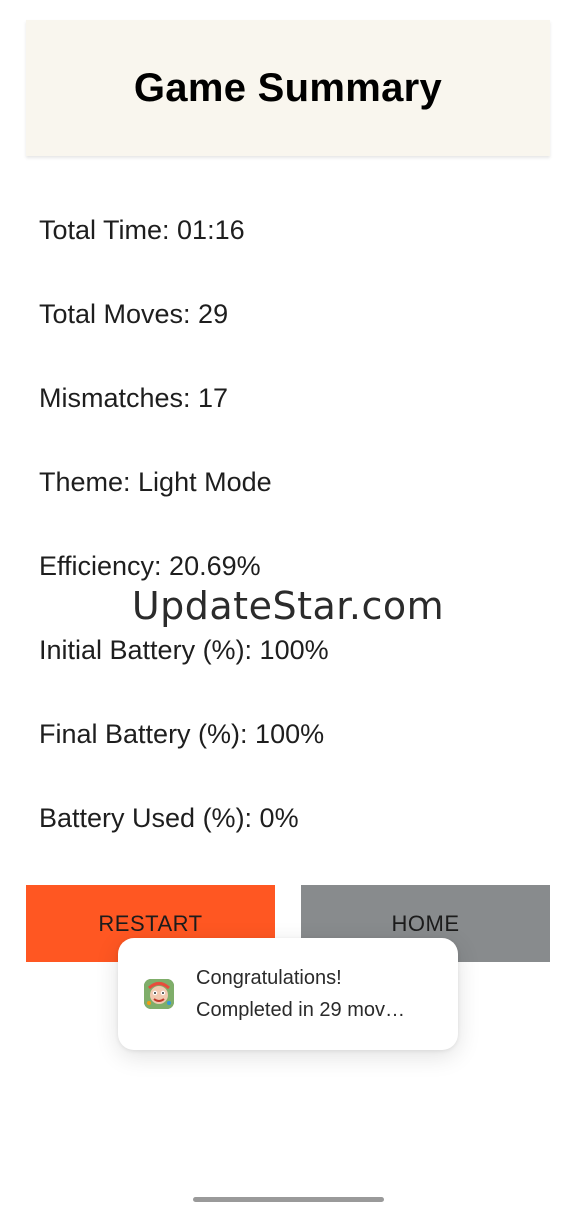 This screenshot has width=576, height=1214. I want to click on page-title: Game Summary, so click(288, 87).